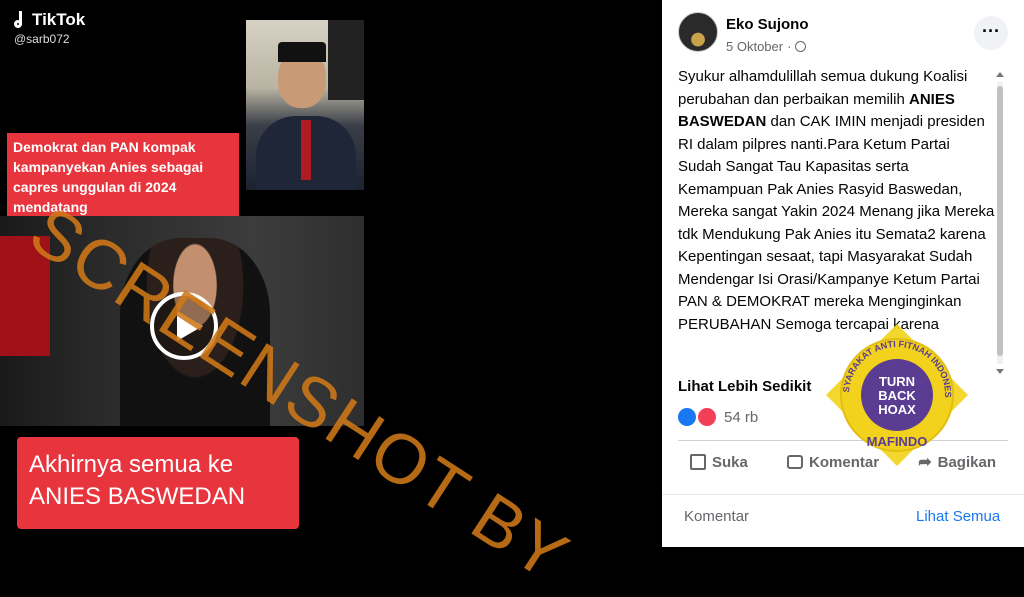 The height and width of the screenshot is (597, 1024). Describe the element at coordinates (801, 46) in the screenshot. I see `globe-icon` at that location.